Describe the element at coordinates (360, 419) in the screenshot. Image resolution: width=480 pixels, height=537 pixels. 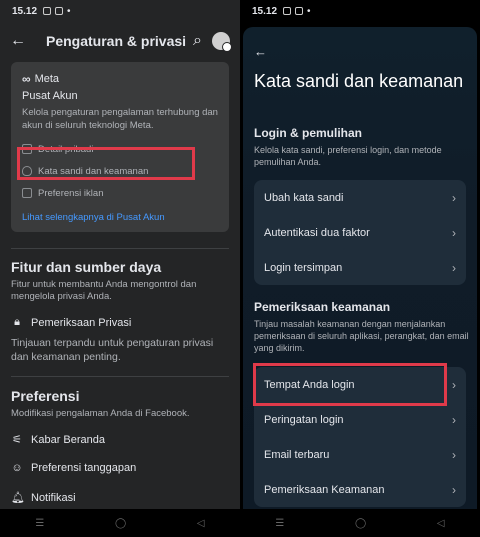
I see `login-alerts-item: Peringatan login ›` at that location.